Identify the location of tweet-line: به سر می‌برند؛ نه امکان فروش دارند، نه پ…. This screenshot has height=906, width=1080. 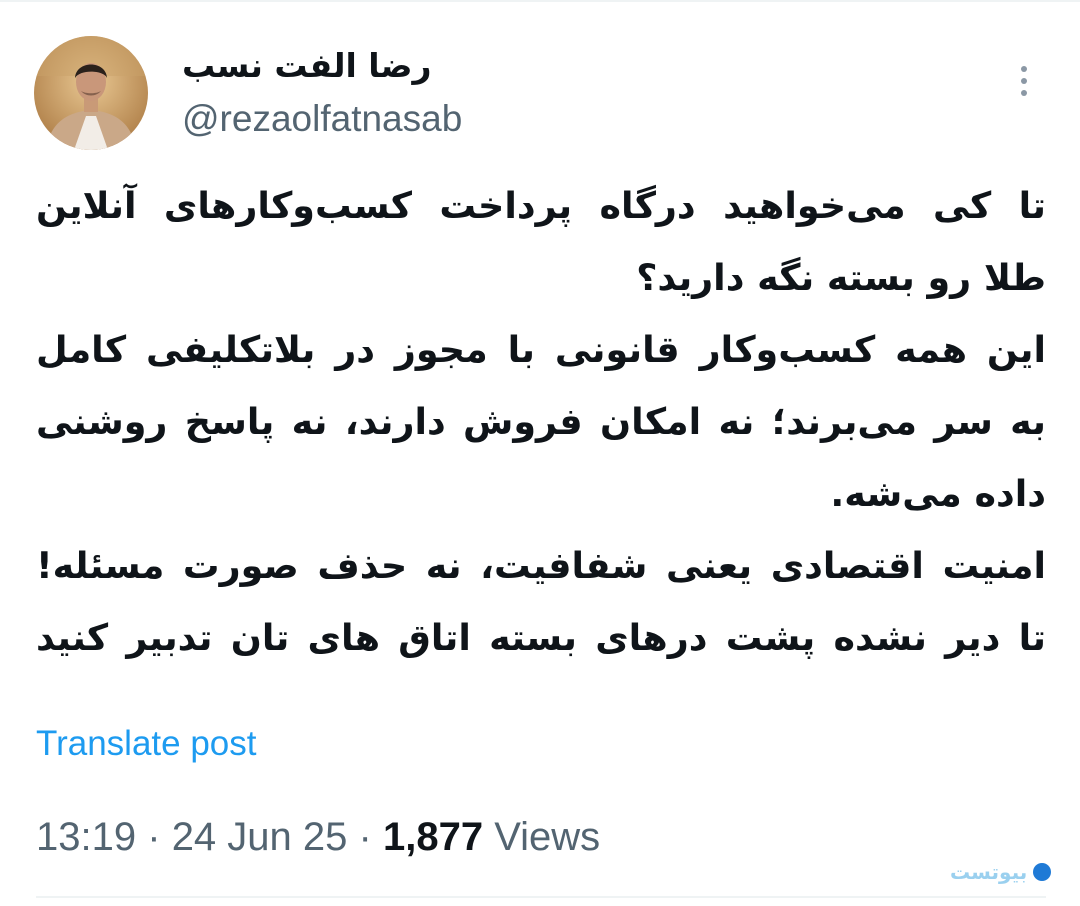
(541, 421).